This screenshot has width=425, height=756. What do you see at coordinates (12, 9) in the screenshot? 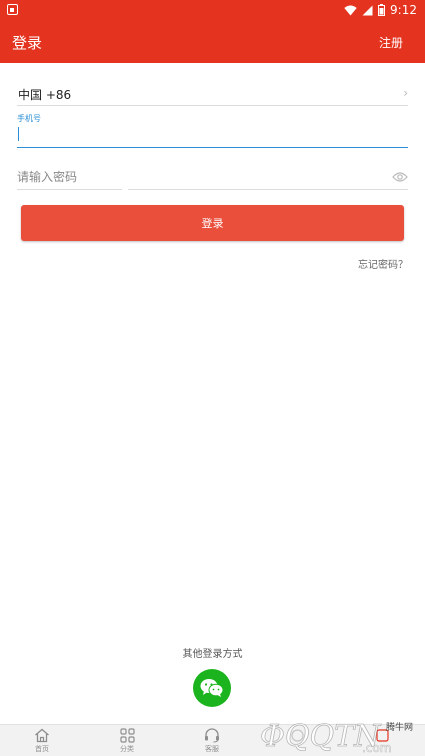
I see `app-notification-icon` at bounding box center [12, 9].